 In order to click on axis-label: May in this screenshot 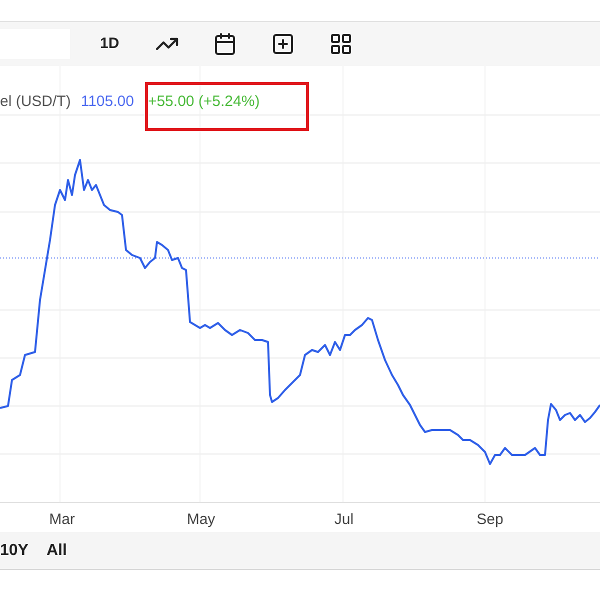, I will do `click(201, 520)`.